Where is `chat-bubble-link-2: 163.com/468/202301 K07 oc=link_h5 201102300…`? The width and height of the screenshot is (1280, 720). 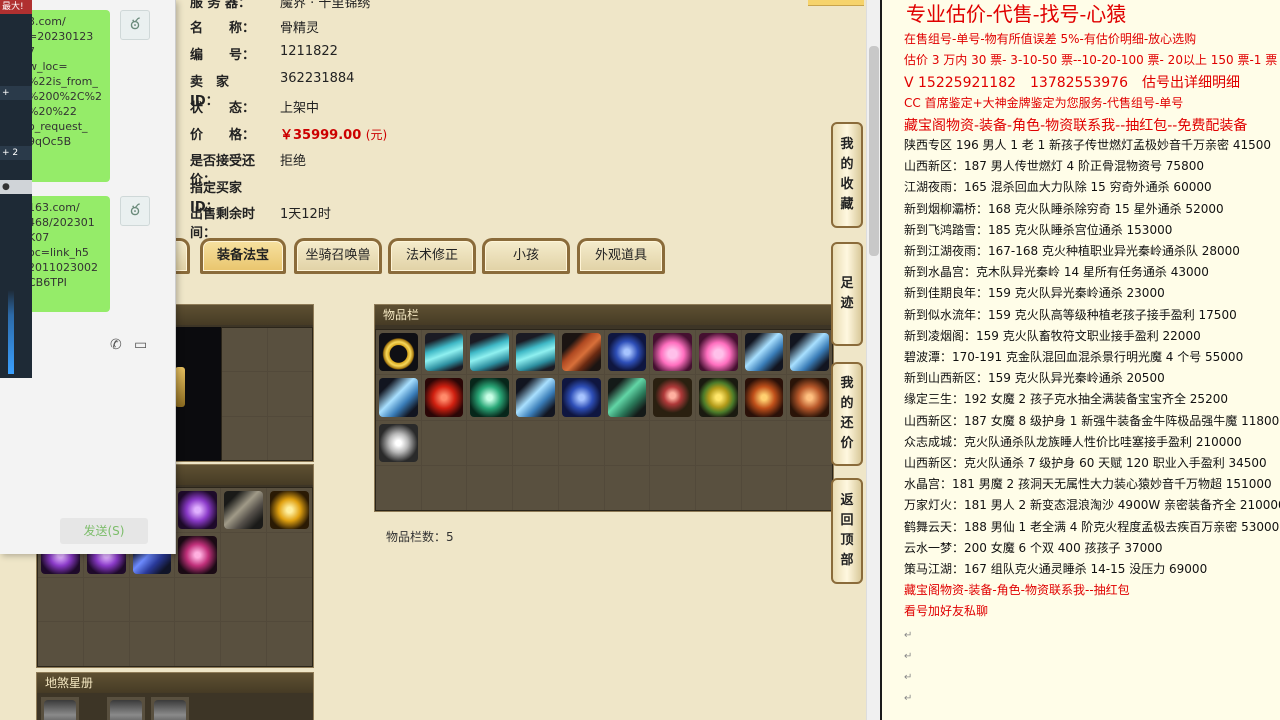 chat-bubble-link-2: 163.com/468/202301 K07 oc=link_h5 201102300… is located at coordinates (66, 254).